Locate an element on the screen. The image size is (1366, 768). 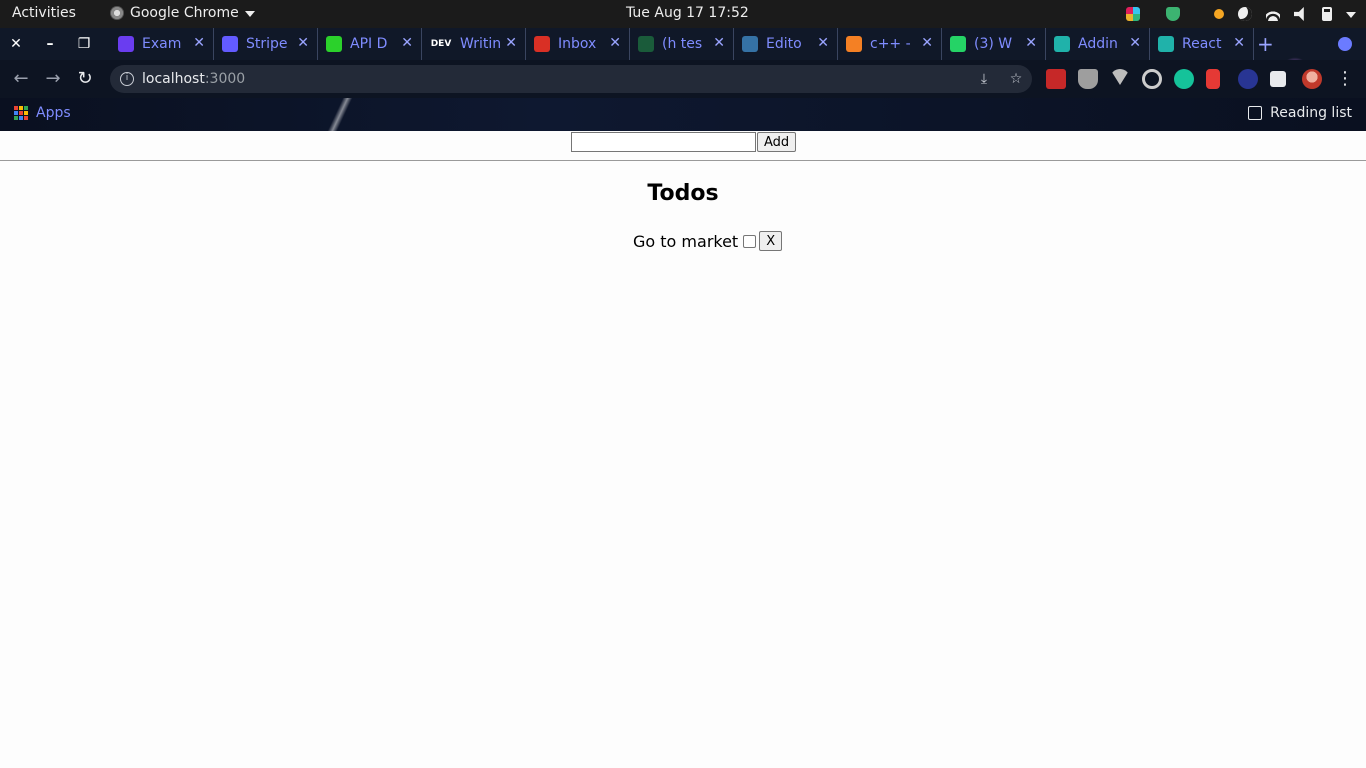
browser-tab: DEV Writin ✕ is located at coordinates (474, 44).